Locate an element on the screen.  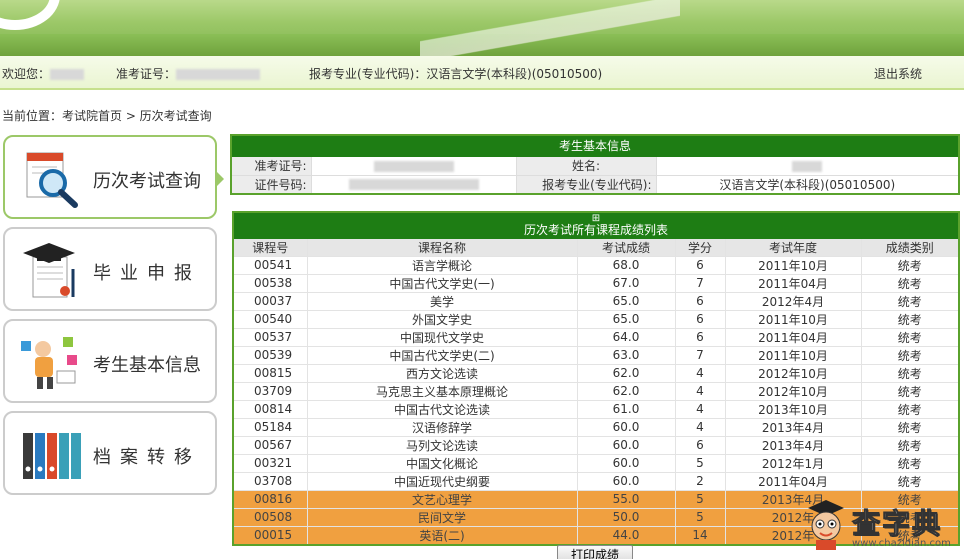
table-cell: 文艺心理学 is located at coordinates (442, 499).